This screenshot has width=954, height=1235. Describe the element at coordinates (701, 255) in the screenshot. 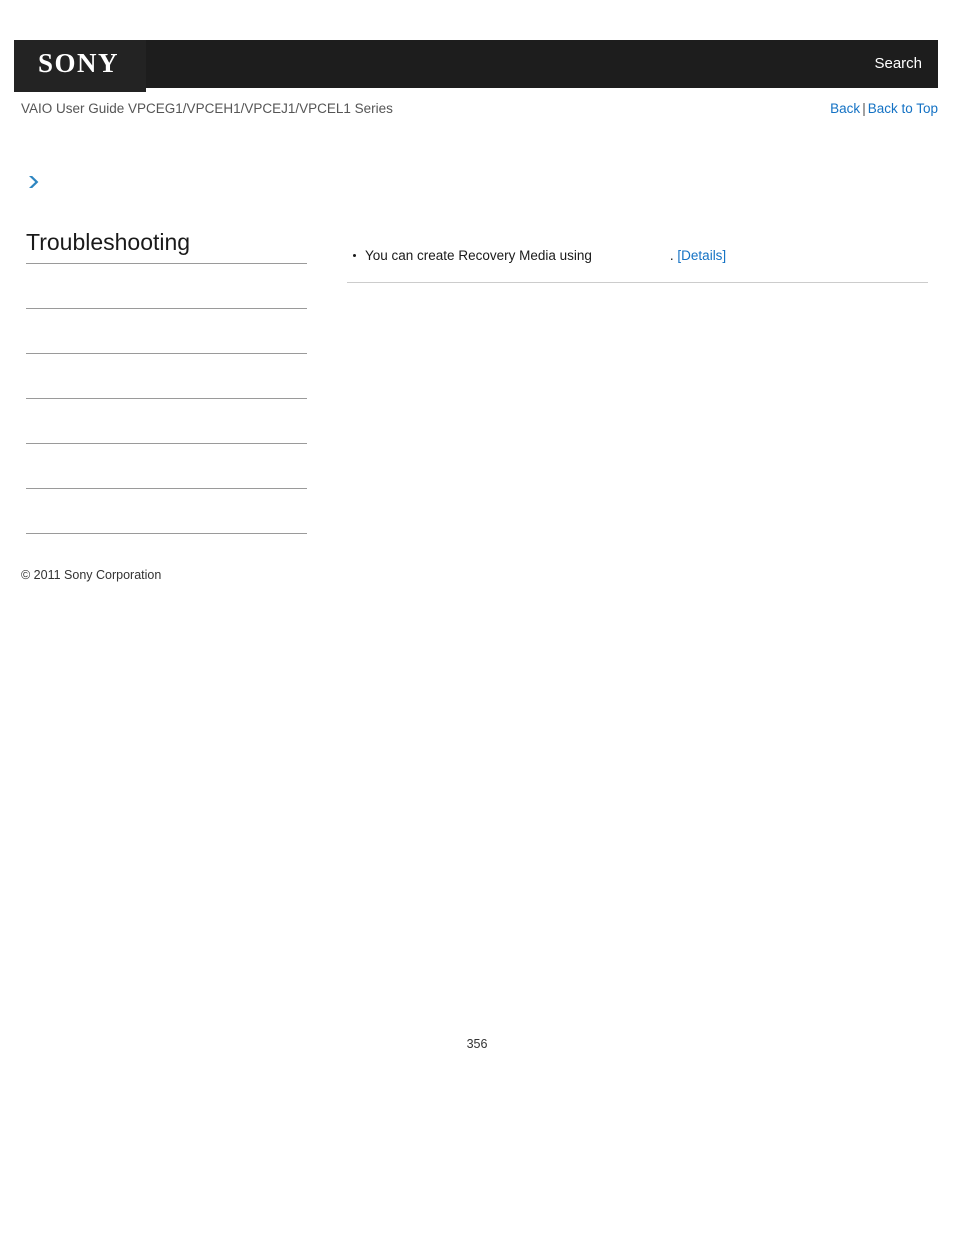

I see `details-link: [Details]` at that location.